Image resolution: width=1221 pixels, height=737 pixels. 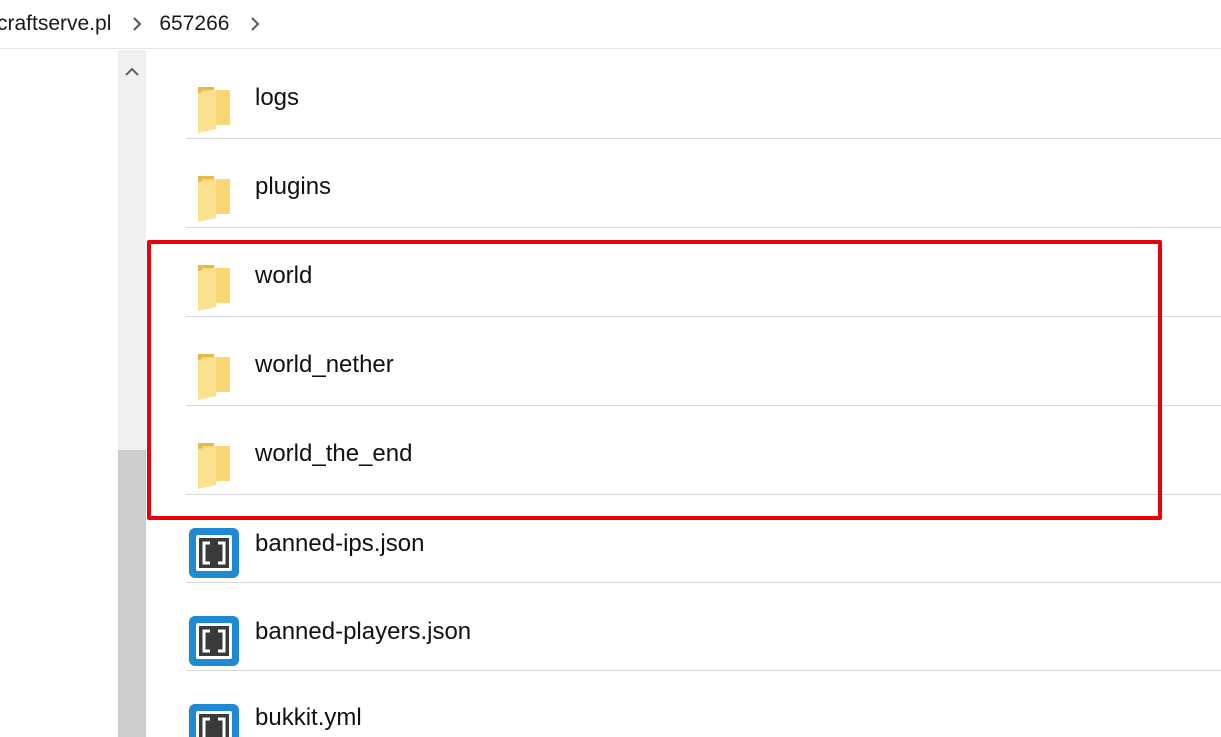 What do you see at coordinates (703, 450) in the screenshot?
I see `list-item-world-the-end: world_the_end` at bounding box center [703, 450].